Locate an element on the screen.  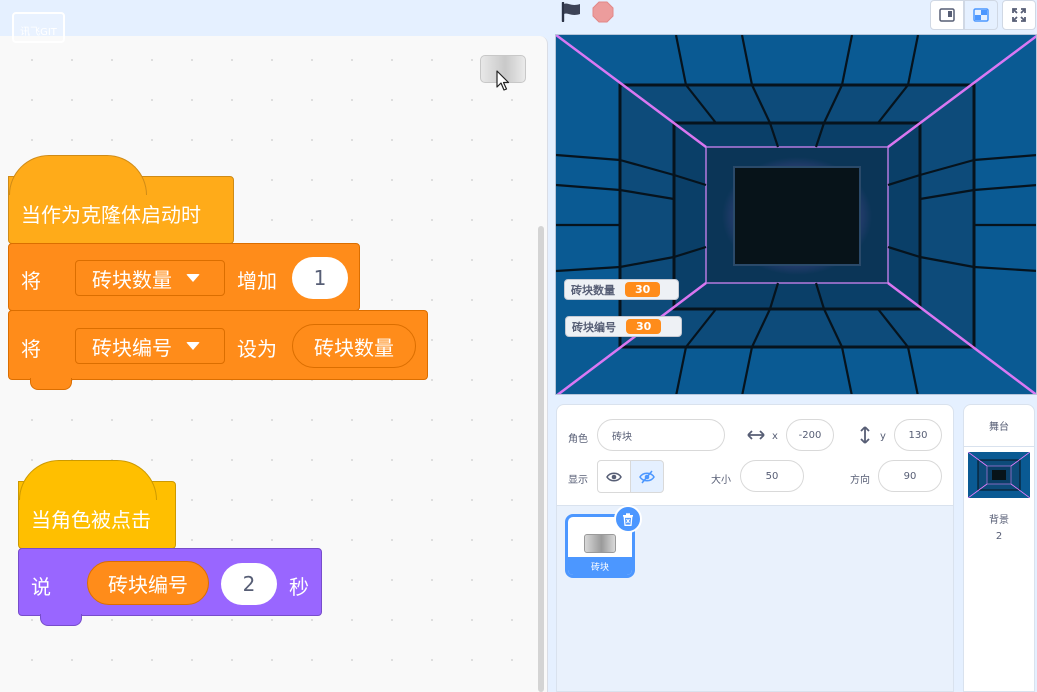
block-verb: 说 is located at coordinates (41, 587).